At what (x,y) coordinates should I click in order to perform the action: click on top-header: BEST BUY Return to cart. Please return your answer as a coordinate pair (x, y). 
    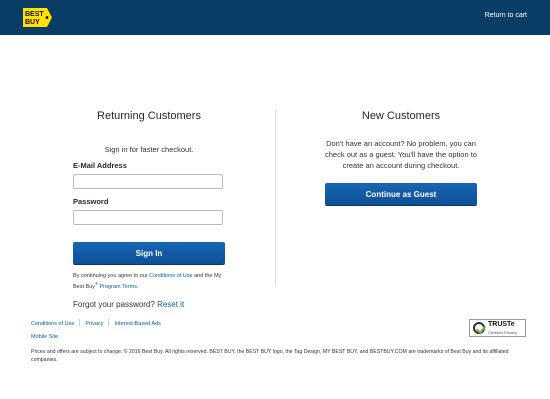
    Looking at the image, I should click on (275, 17).